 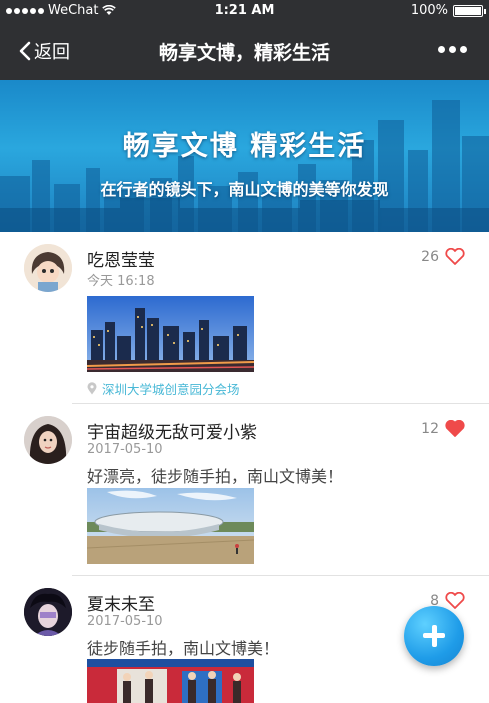 What do you see at coordinates (121, 281) in the screenshot?
I see `post-time: 今天 16:18` at bounding box center [121, 281].